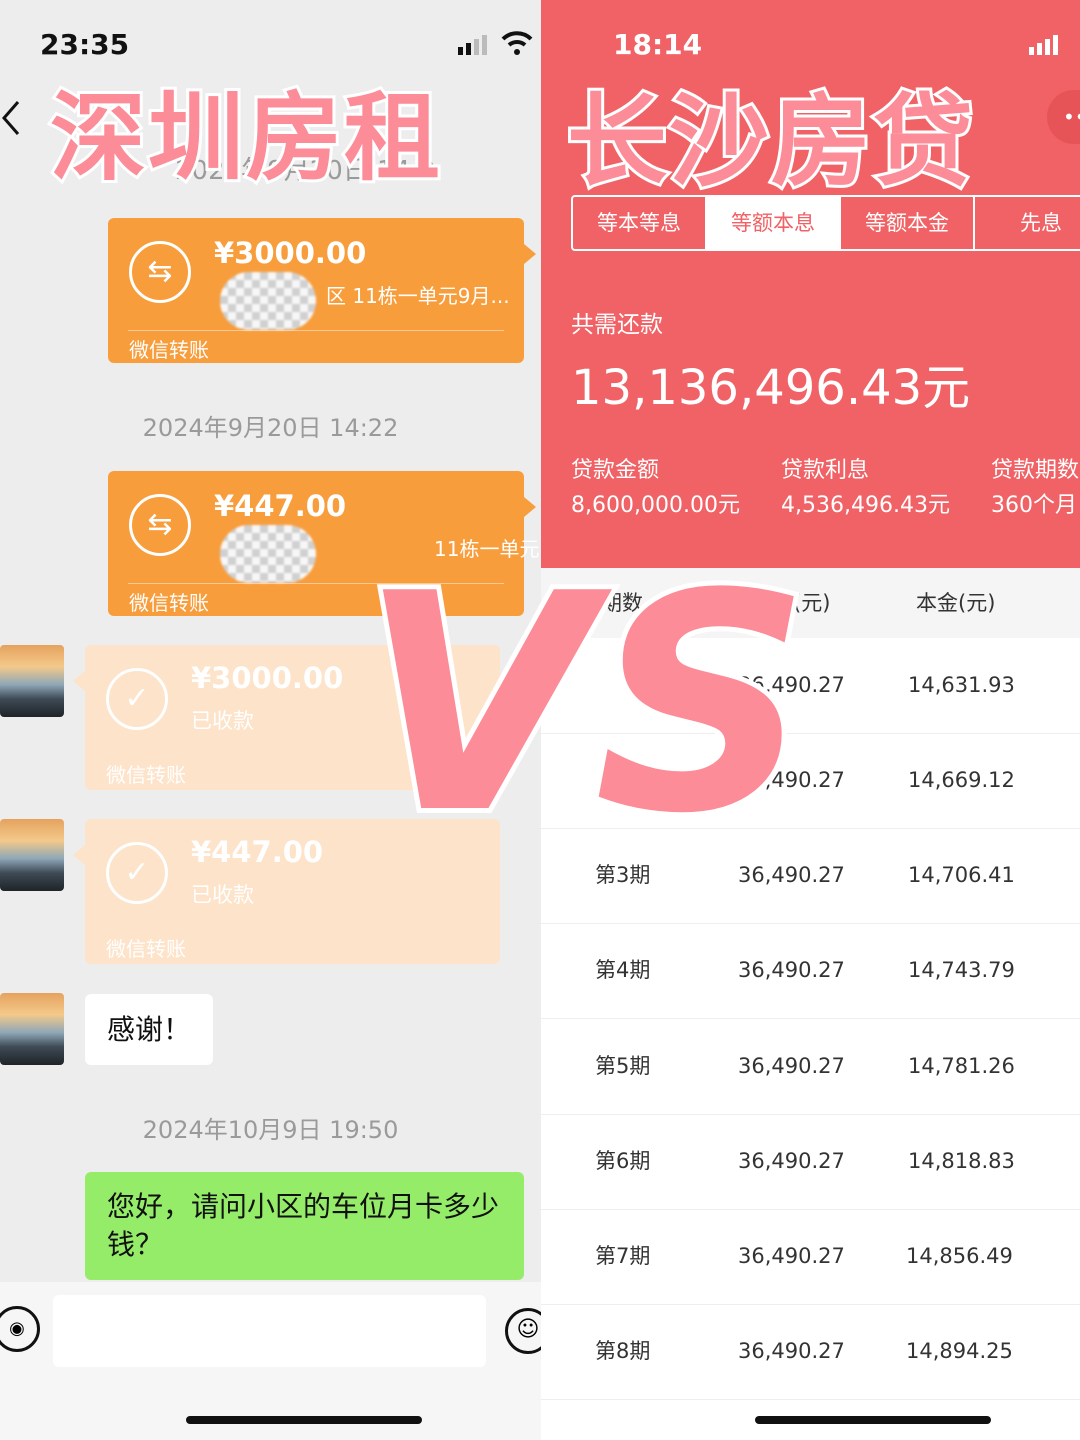  Describe the element at coordinates (770, 141) in the screenshot. I see `overlay-title: 长沙房贷` at that location.